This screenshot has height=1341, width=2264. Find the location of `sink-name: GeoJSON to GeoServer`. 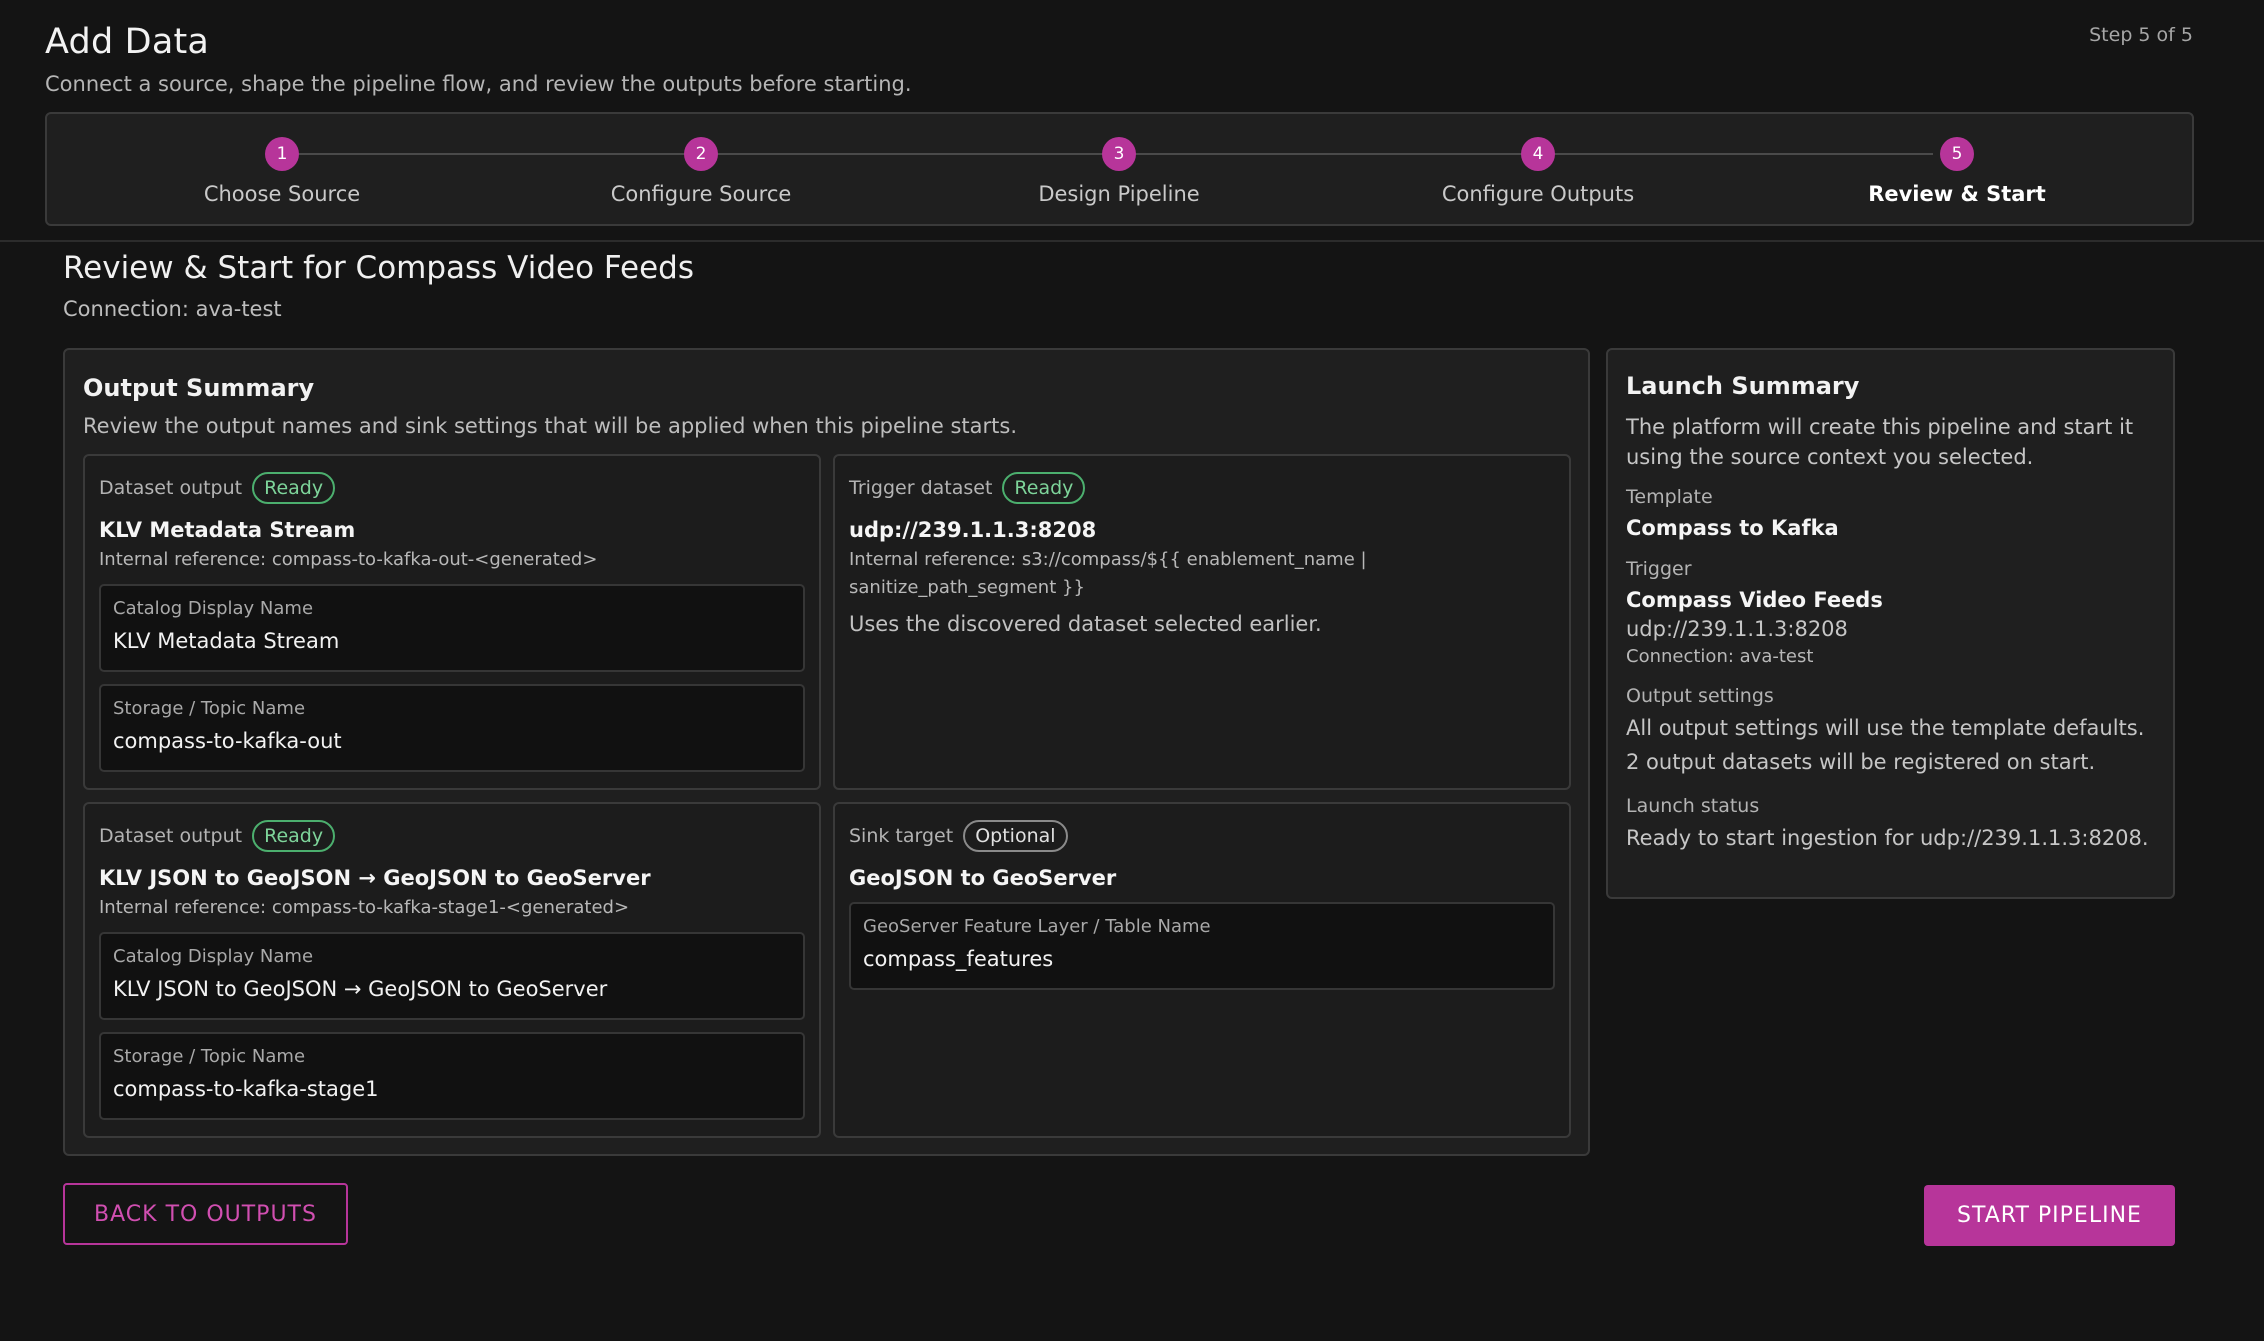

sink-name: GeoJSON to GeoServer is located at coordinates (983, 878).